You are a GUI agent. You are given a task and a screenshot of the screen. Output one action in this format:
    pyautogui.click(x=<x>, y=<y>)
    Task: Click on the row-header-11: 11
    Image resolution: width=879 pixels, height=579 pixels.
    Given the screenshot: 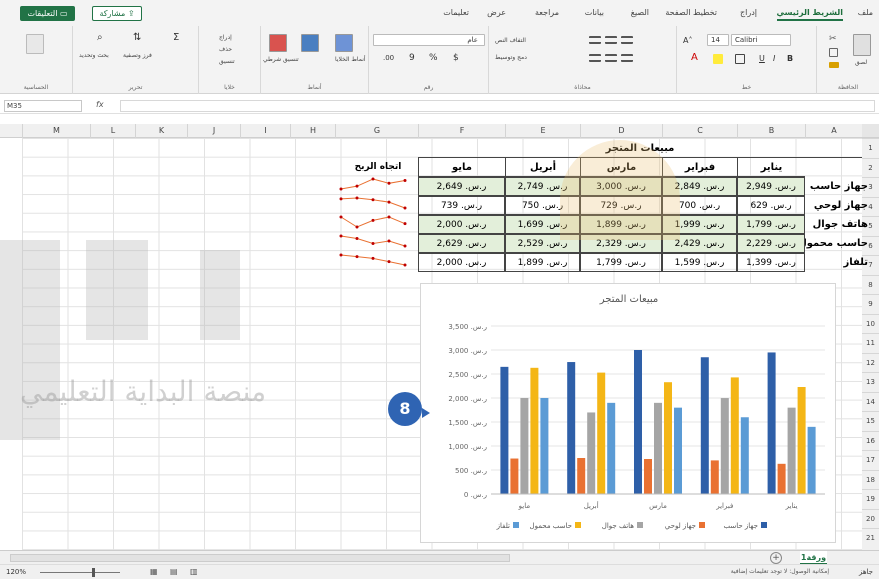 What is the action you would take?
    pyautogui.click(x=870, y=342)
    